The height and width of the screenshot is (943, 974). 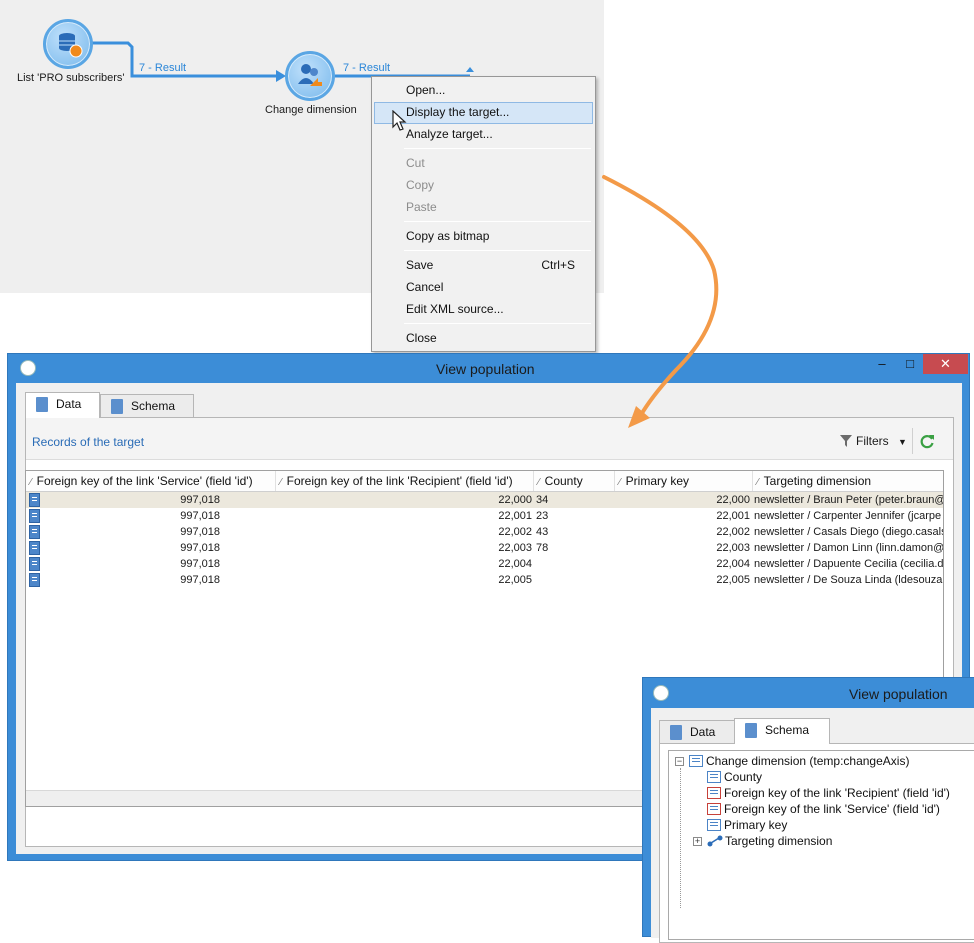 What do you see at coordinates (697, 841) in the screenshot?
I see `expand-icon: +` at bounding box center [697, 841].